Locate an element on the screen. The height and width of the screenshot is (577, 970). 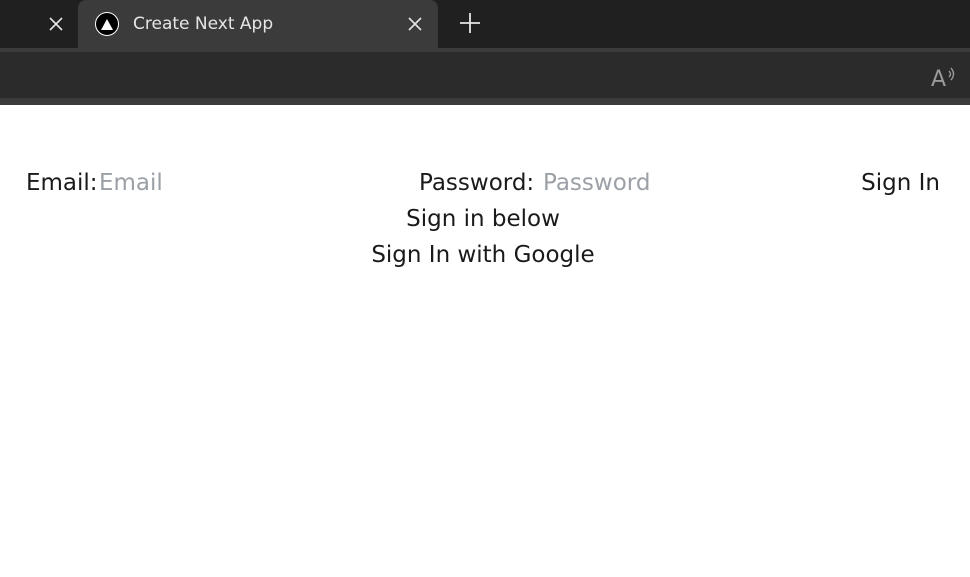
browser-toolbar: A is located at coordinates (485, 73).